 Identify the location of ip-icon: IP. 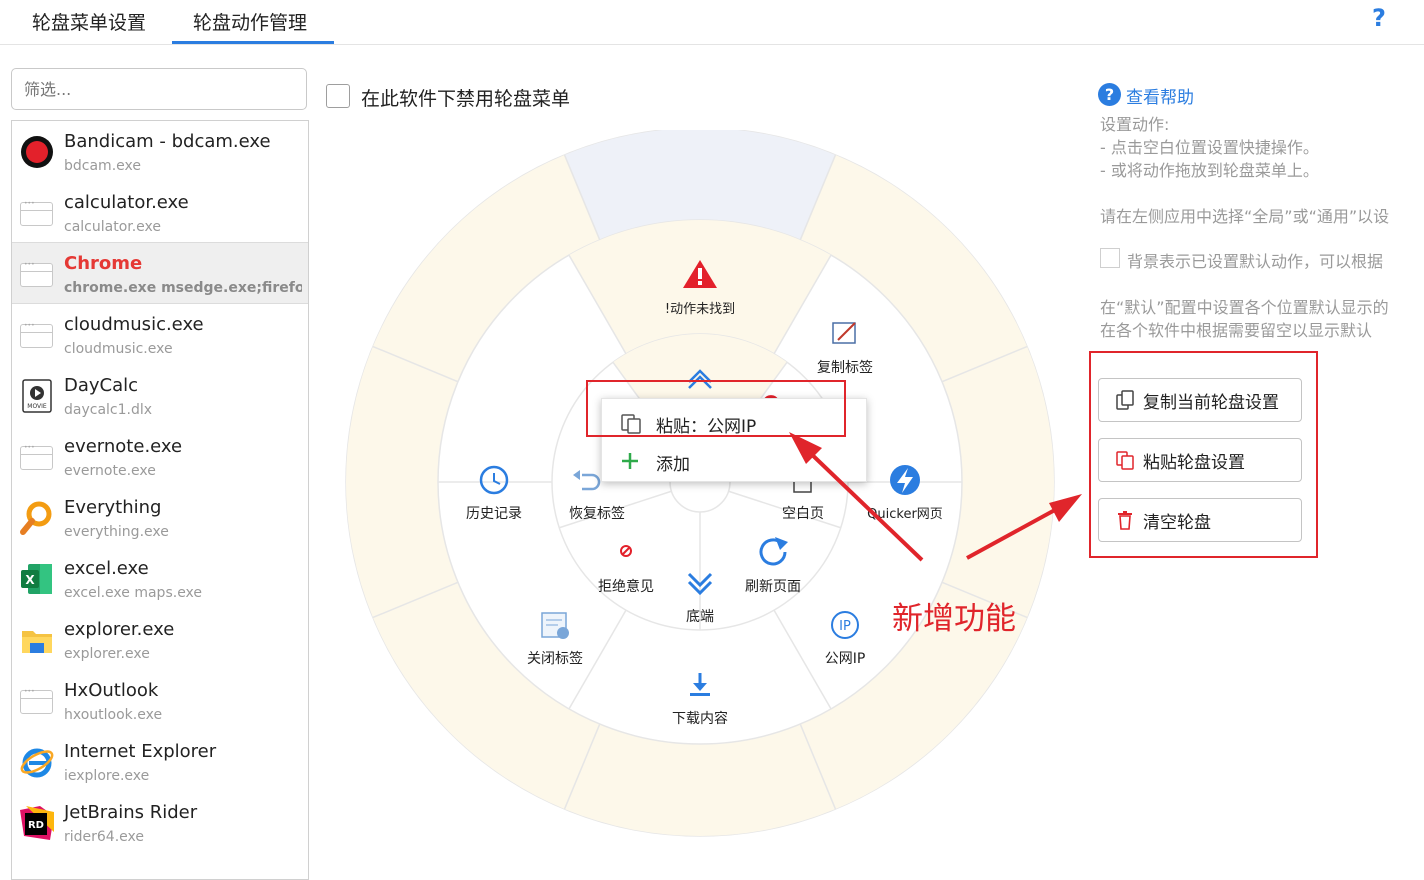
(845, 625).